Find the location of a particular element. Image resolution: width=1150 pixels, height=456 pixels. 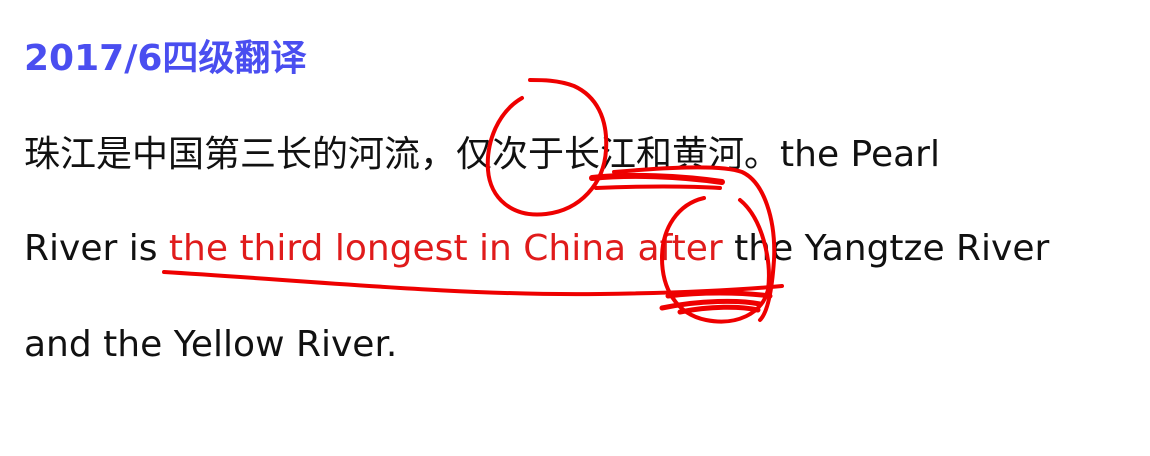

text-line-3: and the Yellow River. is located at coordinates (210, 345).